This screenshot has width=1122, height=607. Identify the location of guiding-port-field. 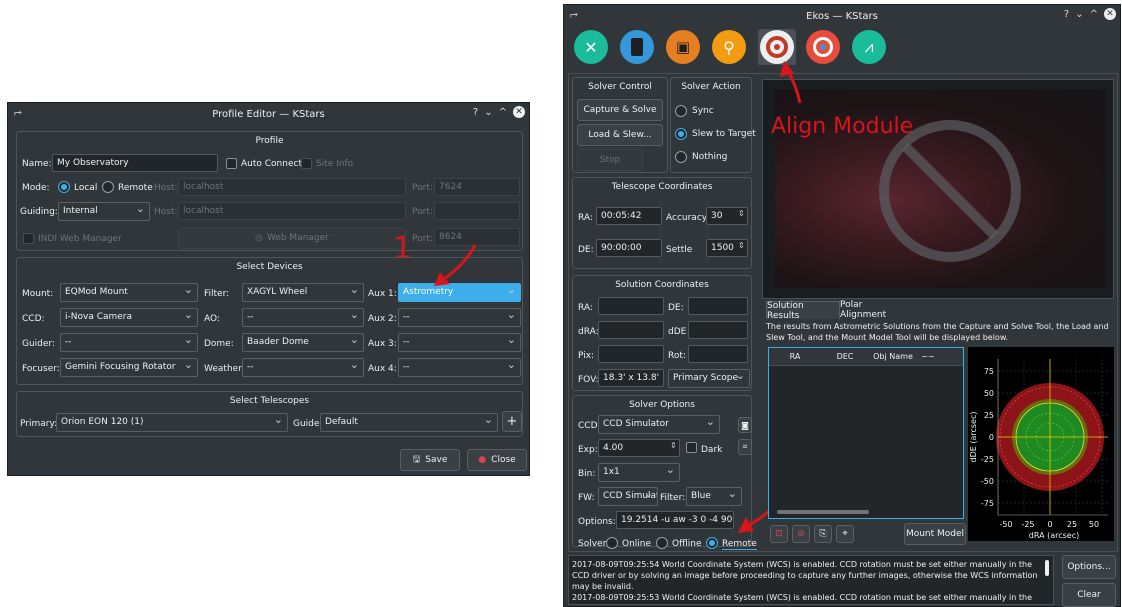
(477, 211).